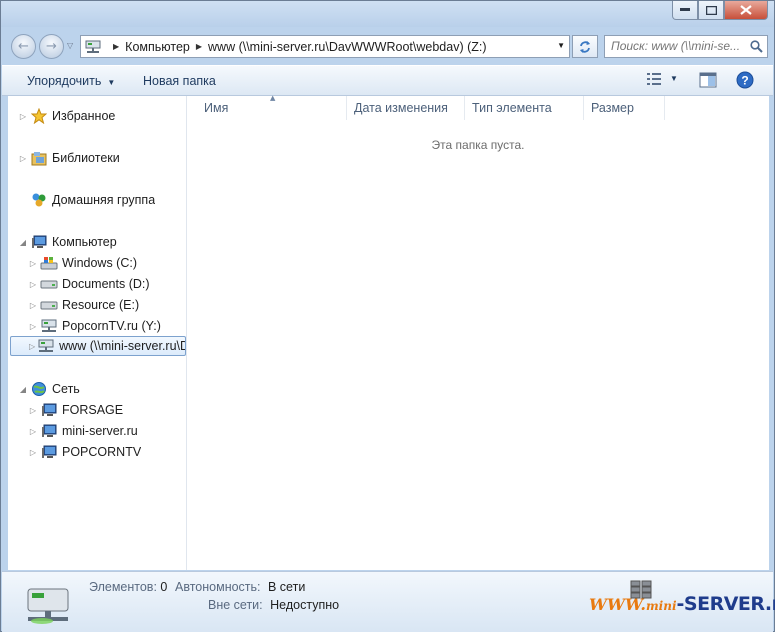 The height and width of the screenshot is (632, 775). I want to click on libraries-icon, so click(39, 158).